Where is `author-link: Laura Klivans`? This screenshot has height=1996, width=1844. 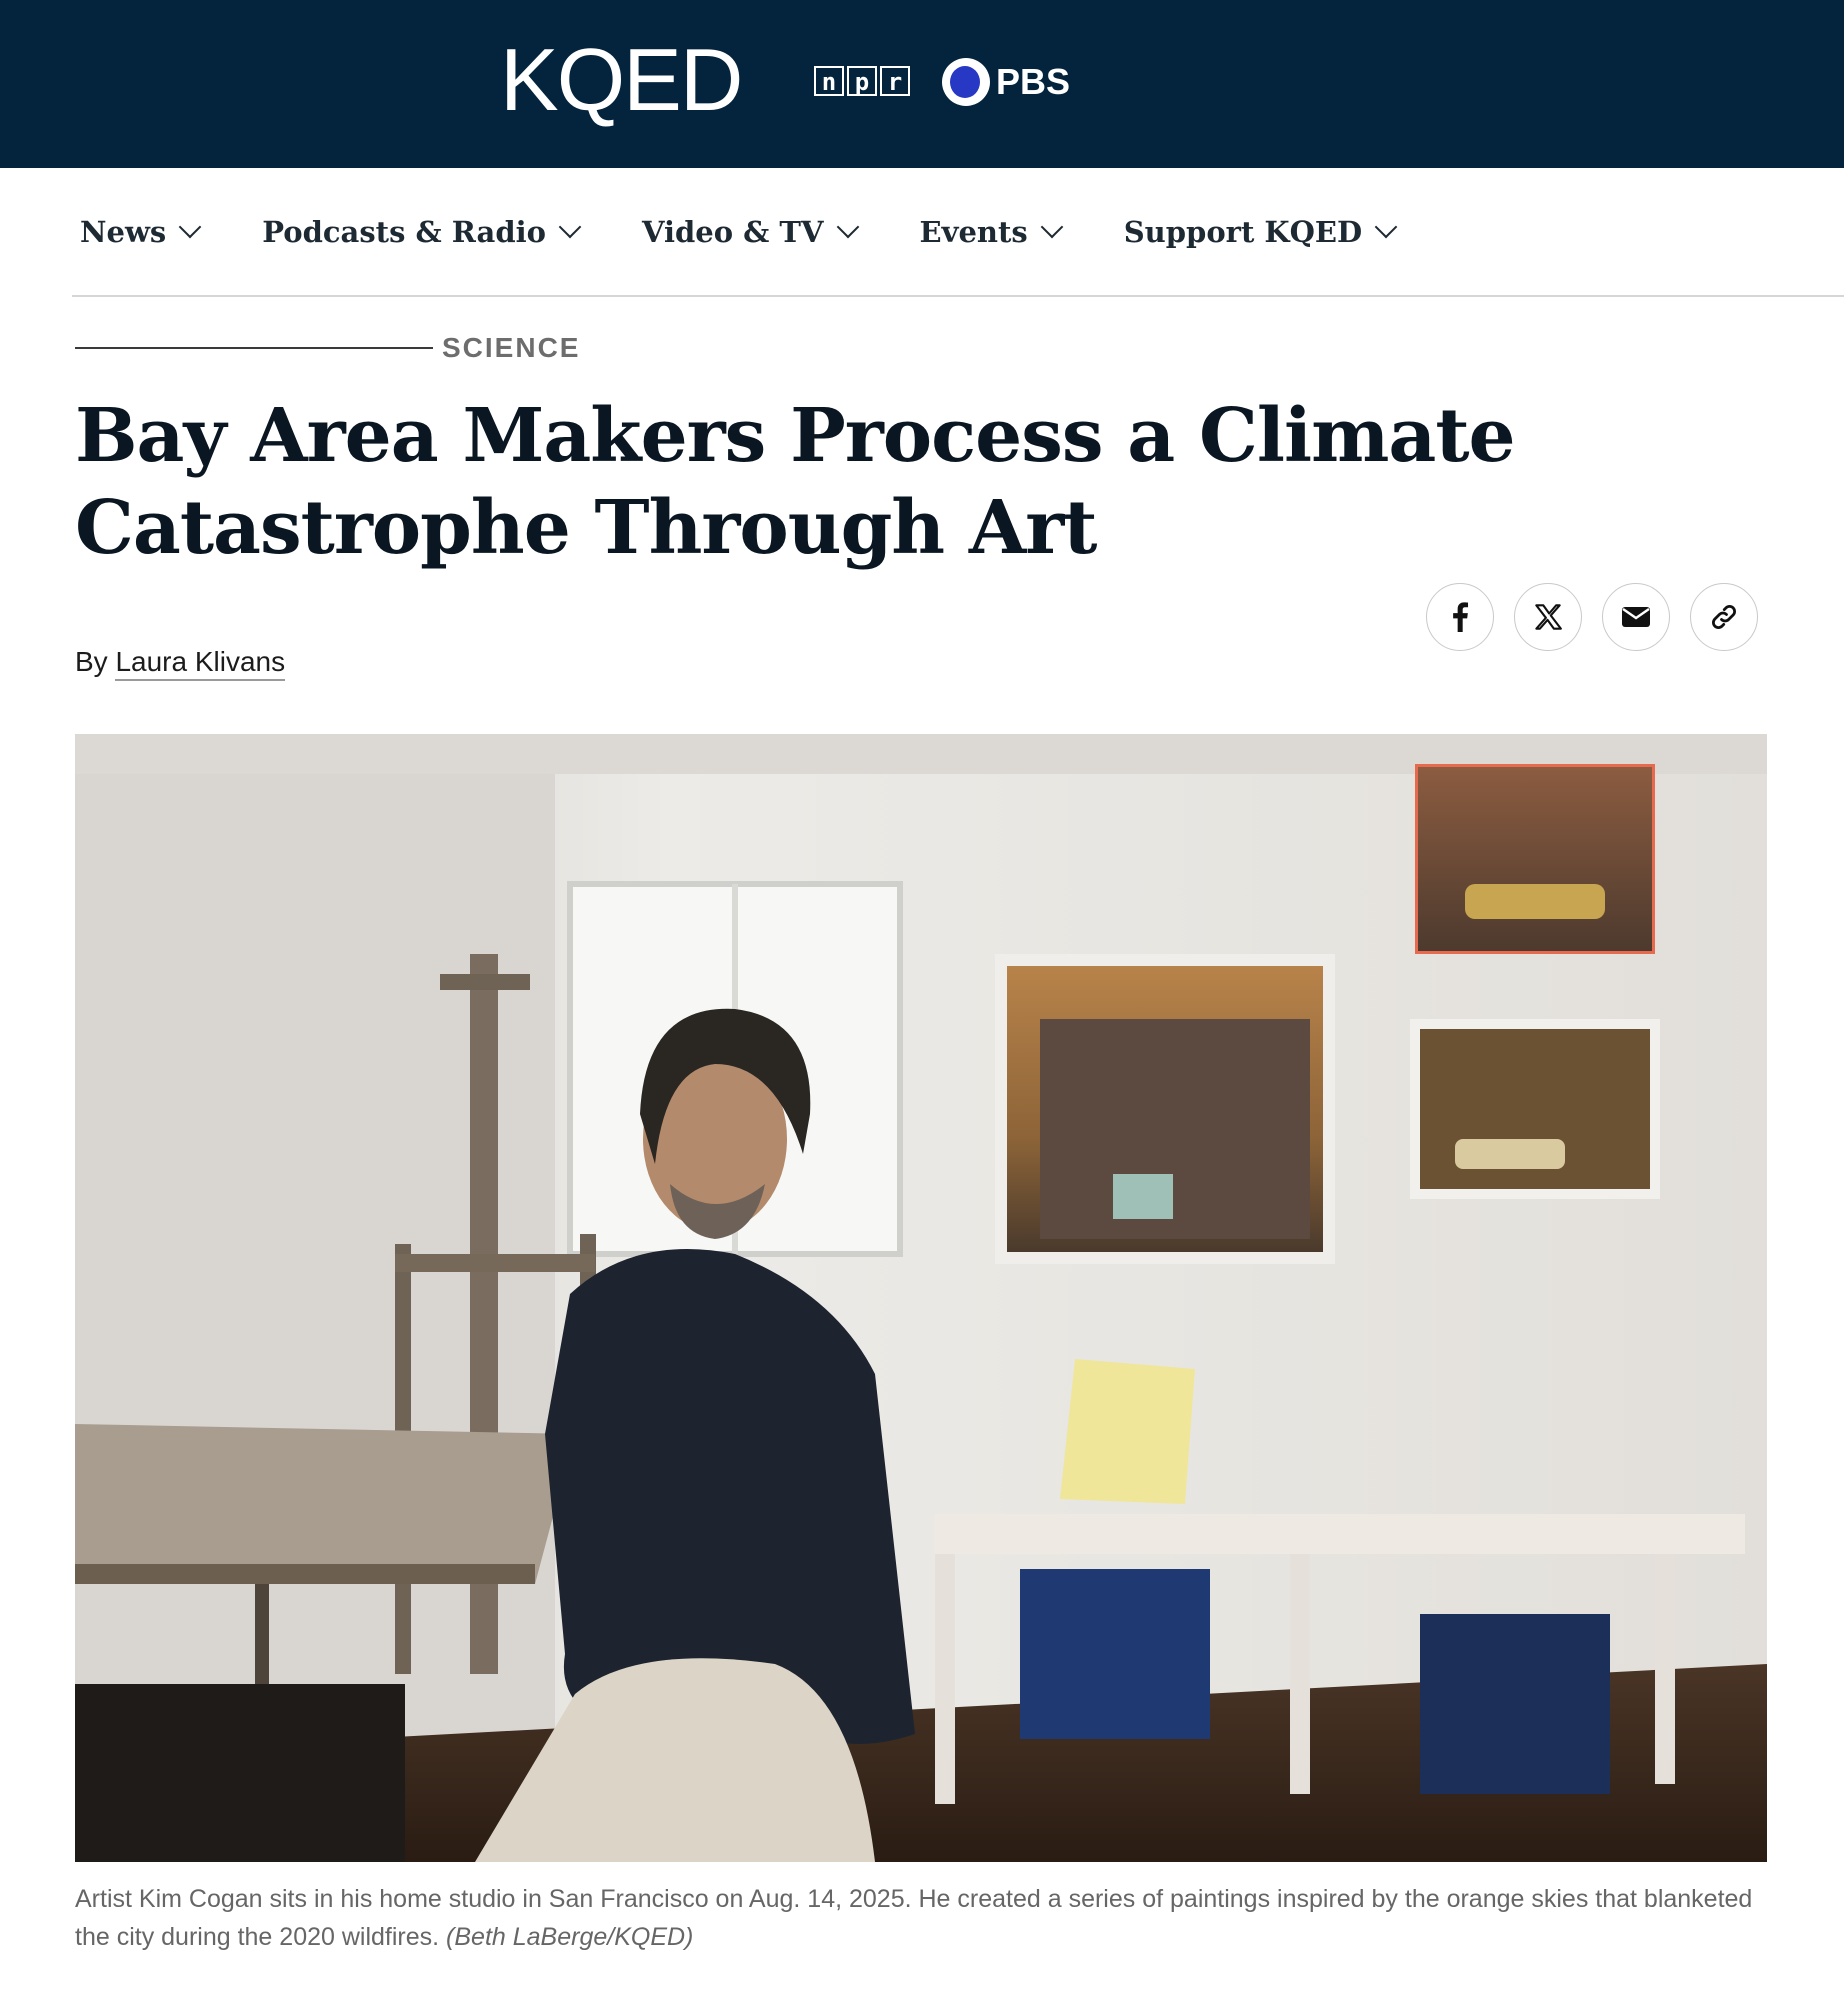
author-link: Laura Klivans is located at coordinates (200, 663).